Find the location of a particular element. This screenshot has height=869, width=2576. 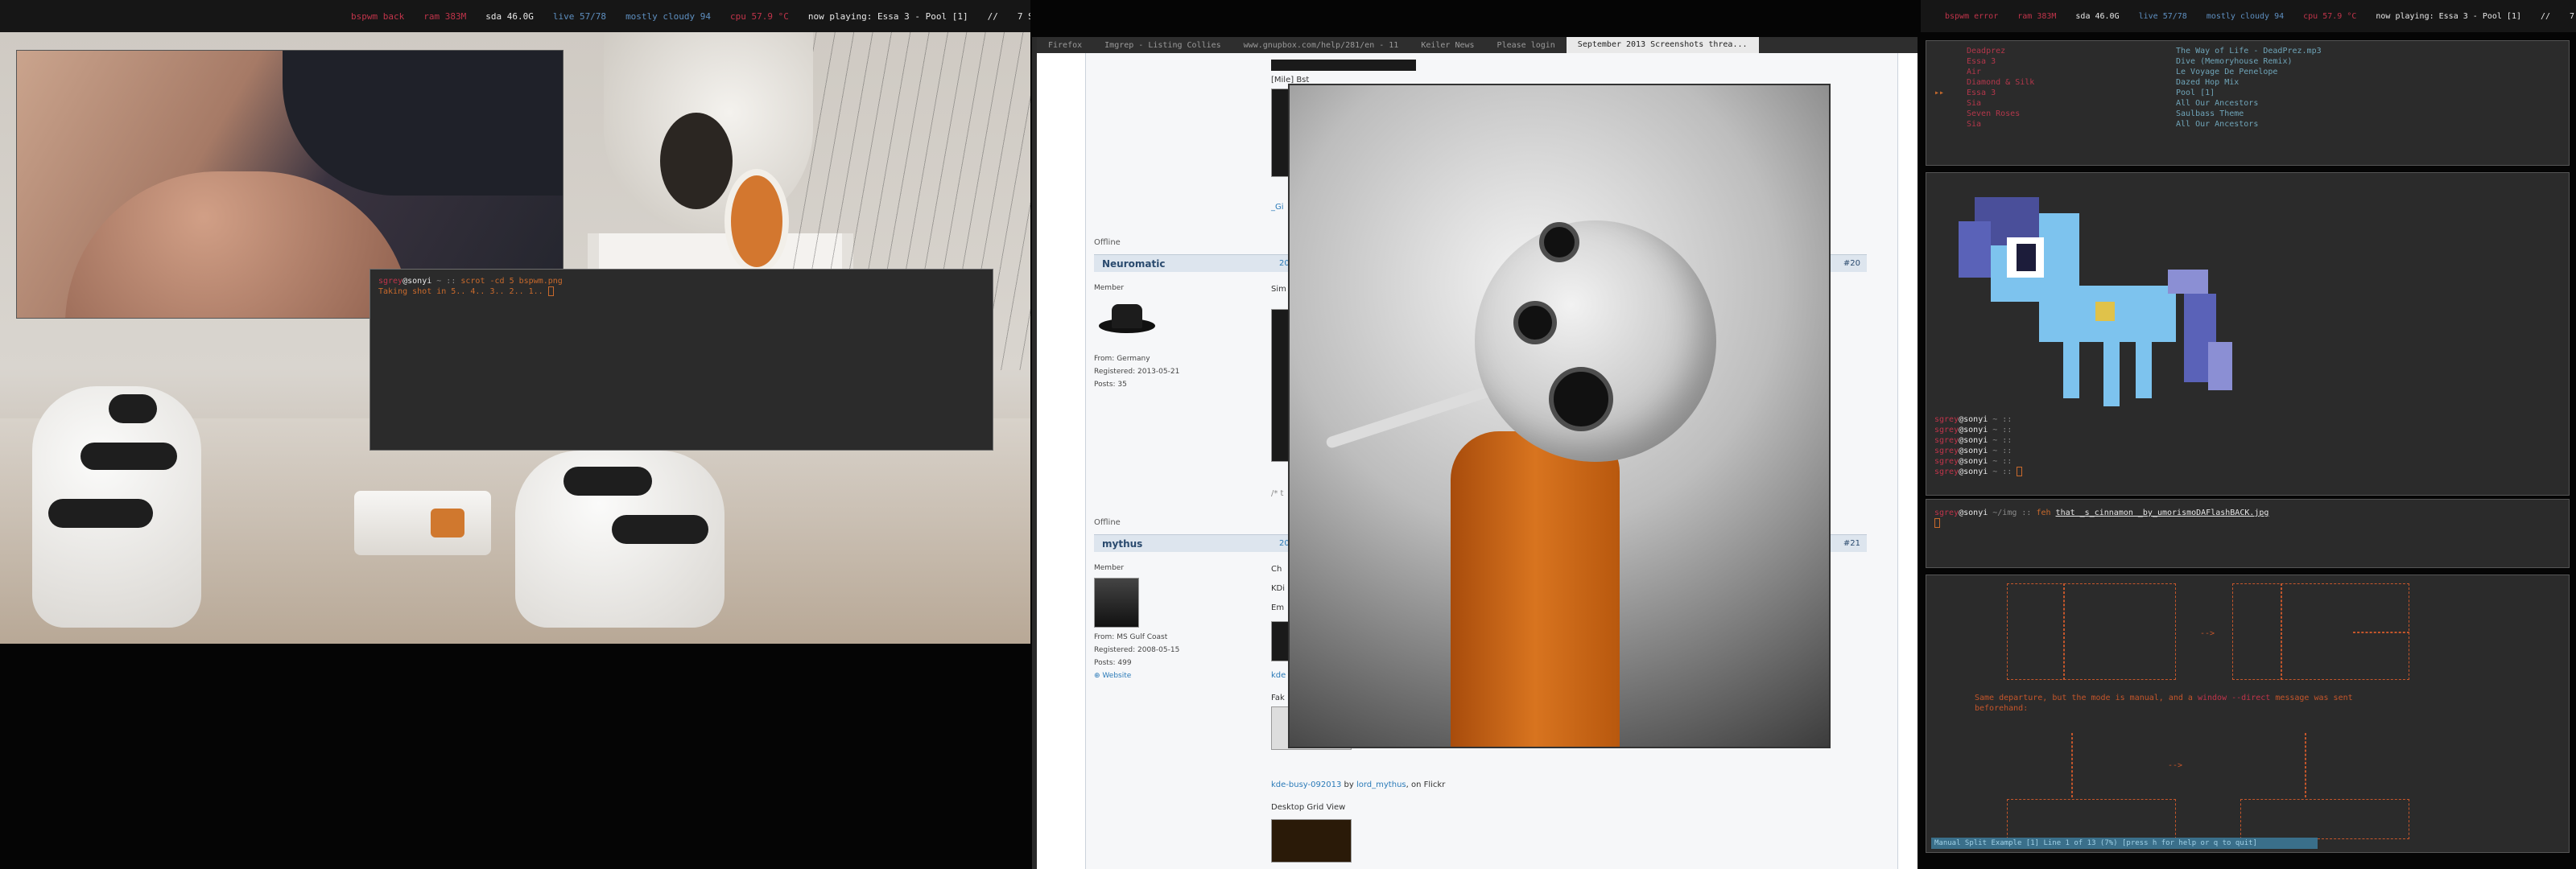

speaker-top is located at coordinates (1559, 242).